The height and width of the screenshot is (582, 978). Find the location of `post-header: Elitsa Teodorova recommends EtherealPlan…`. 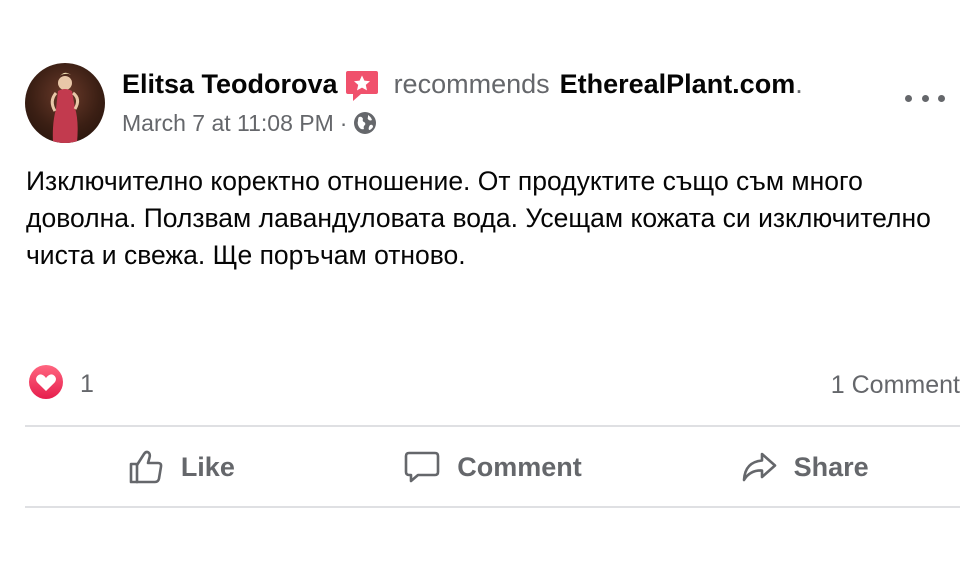

post-header: Elitsa Teodorova recommends EtherealPlan… is located at coordinates (462, 84).